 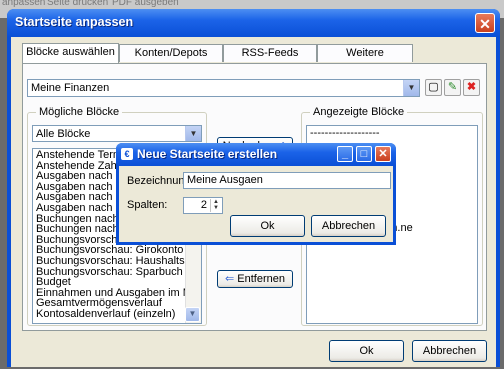 I want to click on start-page-select: Meine Finanzen ▼, so click(x=223, y=88).